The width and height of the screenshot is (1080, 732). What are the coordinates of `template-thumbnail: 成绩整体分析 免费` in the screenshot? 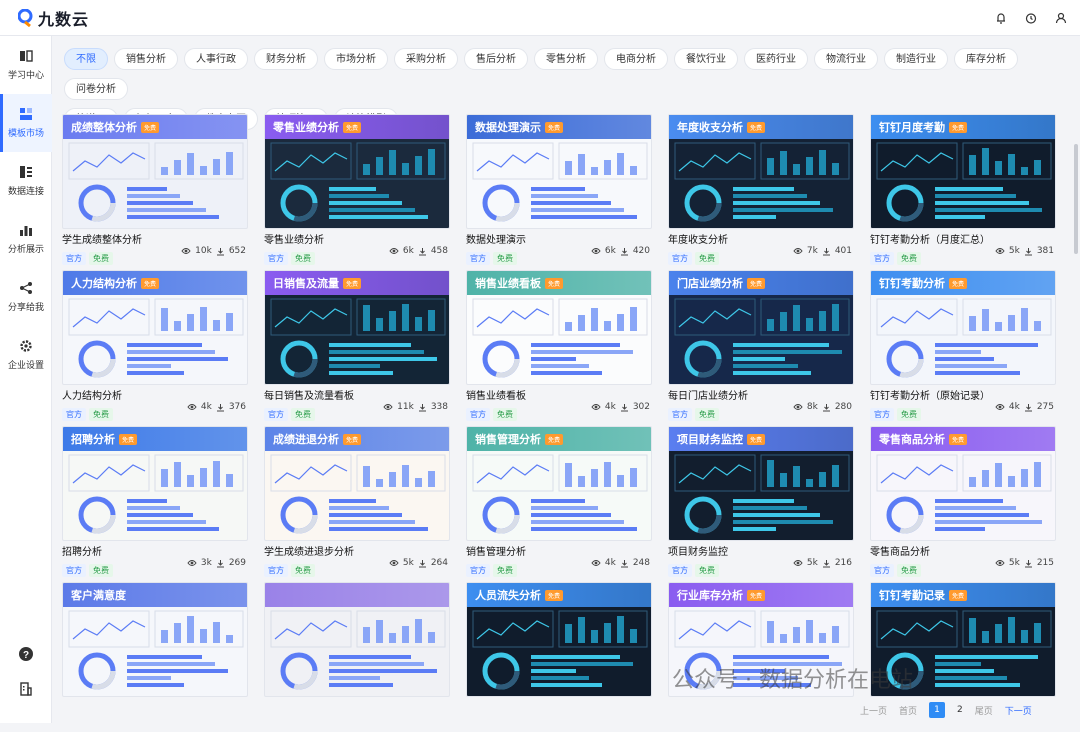 It's located at (155, 171).